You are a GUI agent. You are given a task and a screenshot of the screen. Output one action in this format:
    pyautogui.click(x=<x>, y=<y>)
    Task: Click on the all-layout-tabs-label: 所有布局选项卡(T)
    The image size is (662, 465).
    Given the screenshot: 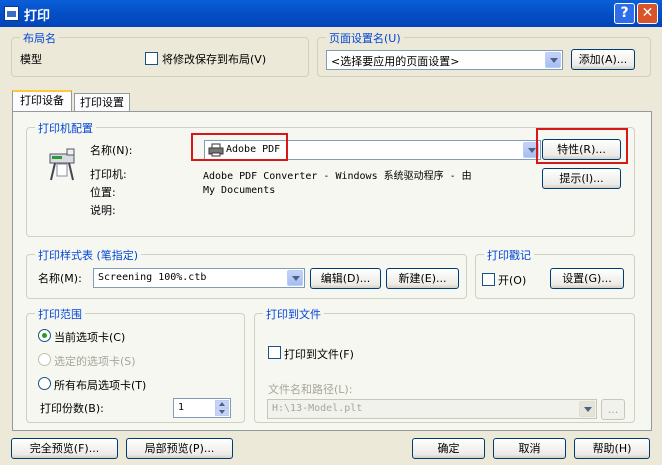 What is the action you would take?
    pyautogui.click(x=100, y=385)
    